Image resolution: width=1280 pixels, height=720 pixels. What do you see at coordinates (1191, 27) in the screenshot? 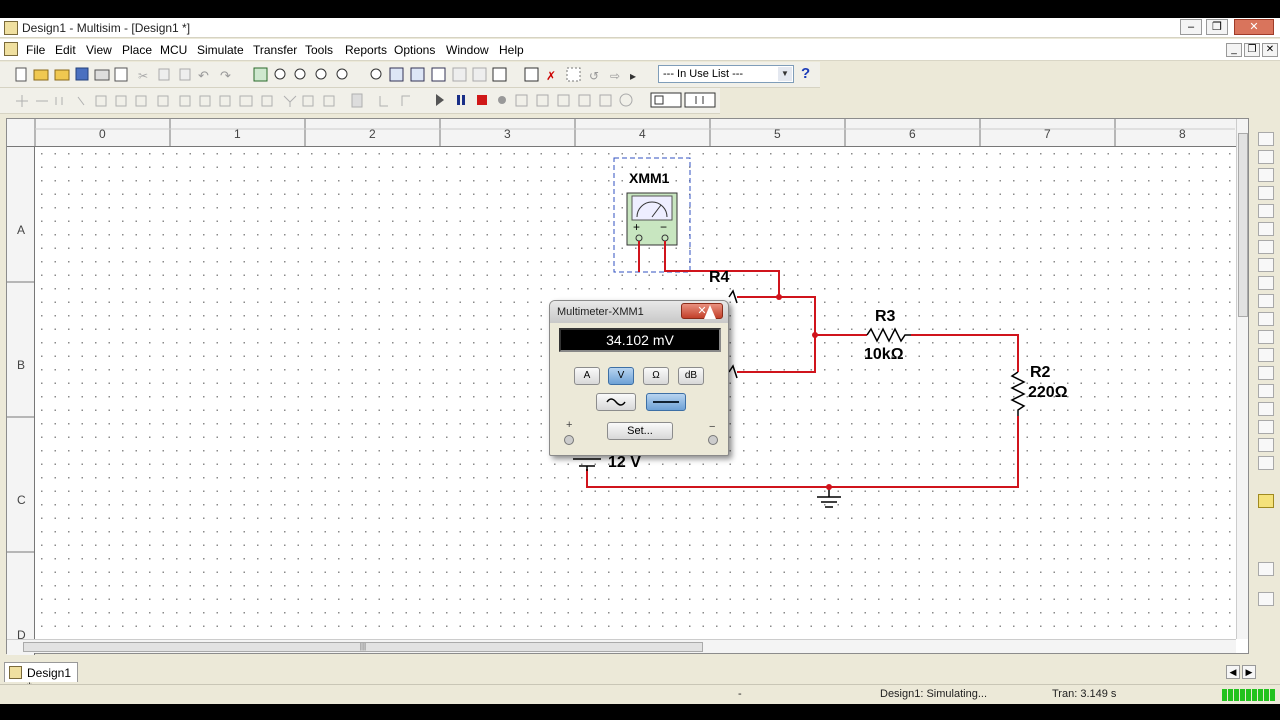
I see `minimize-button: –` at bounding box center [1191, 27].